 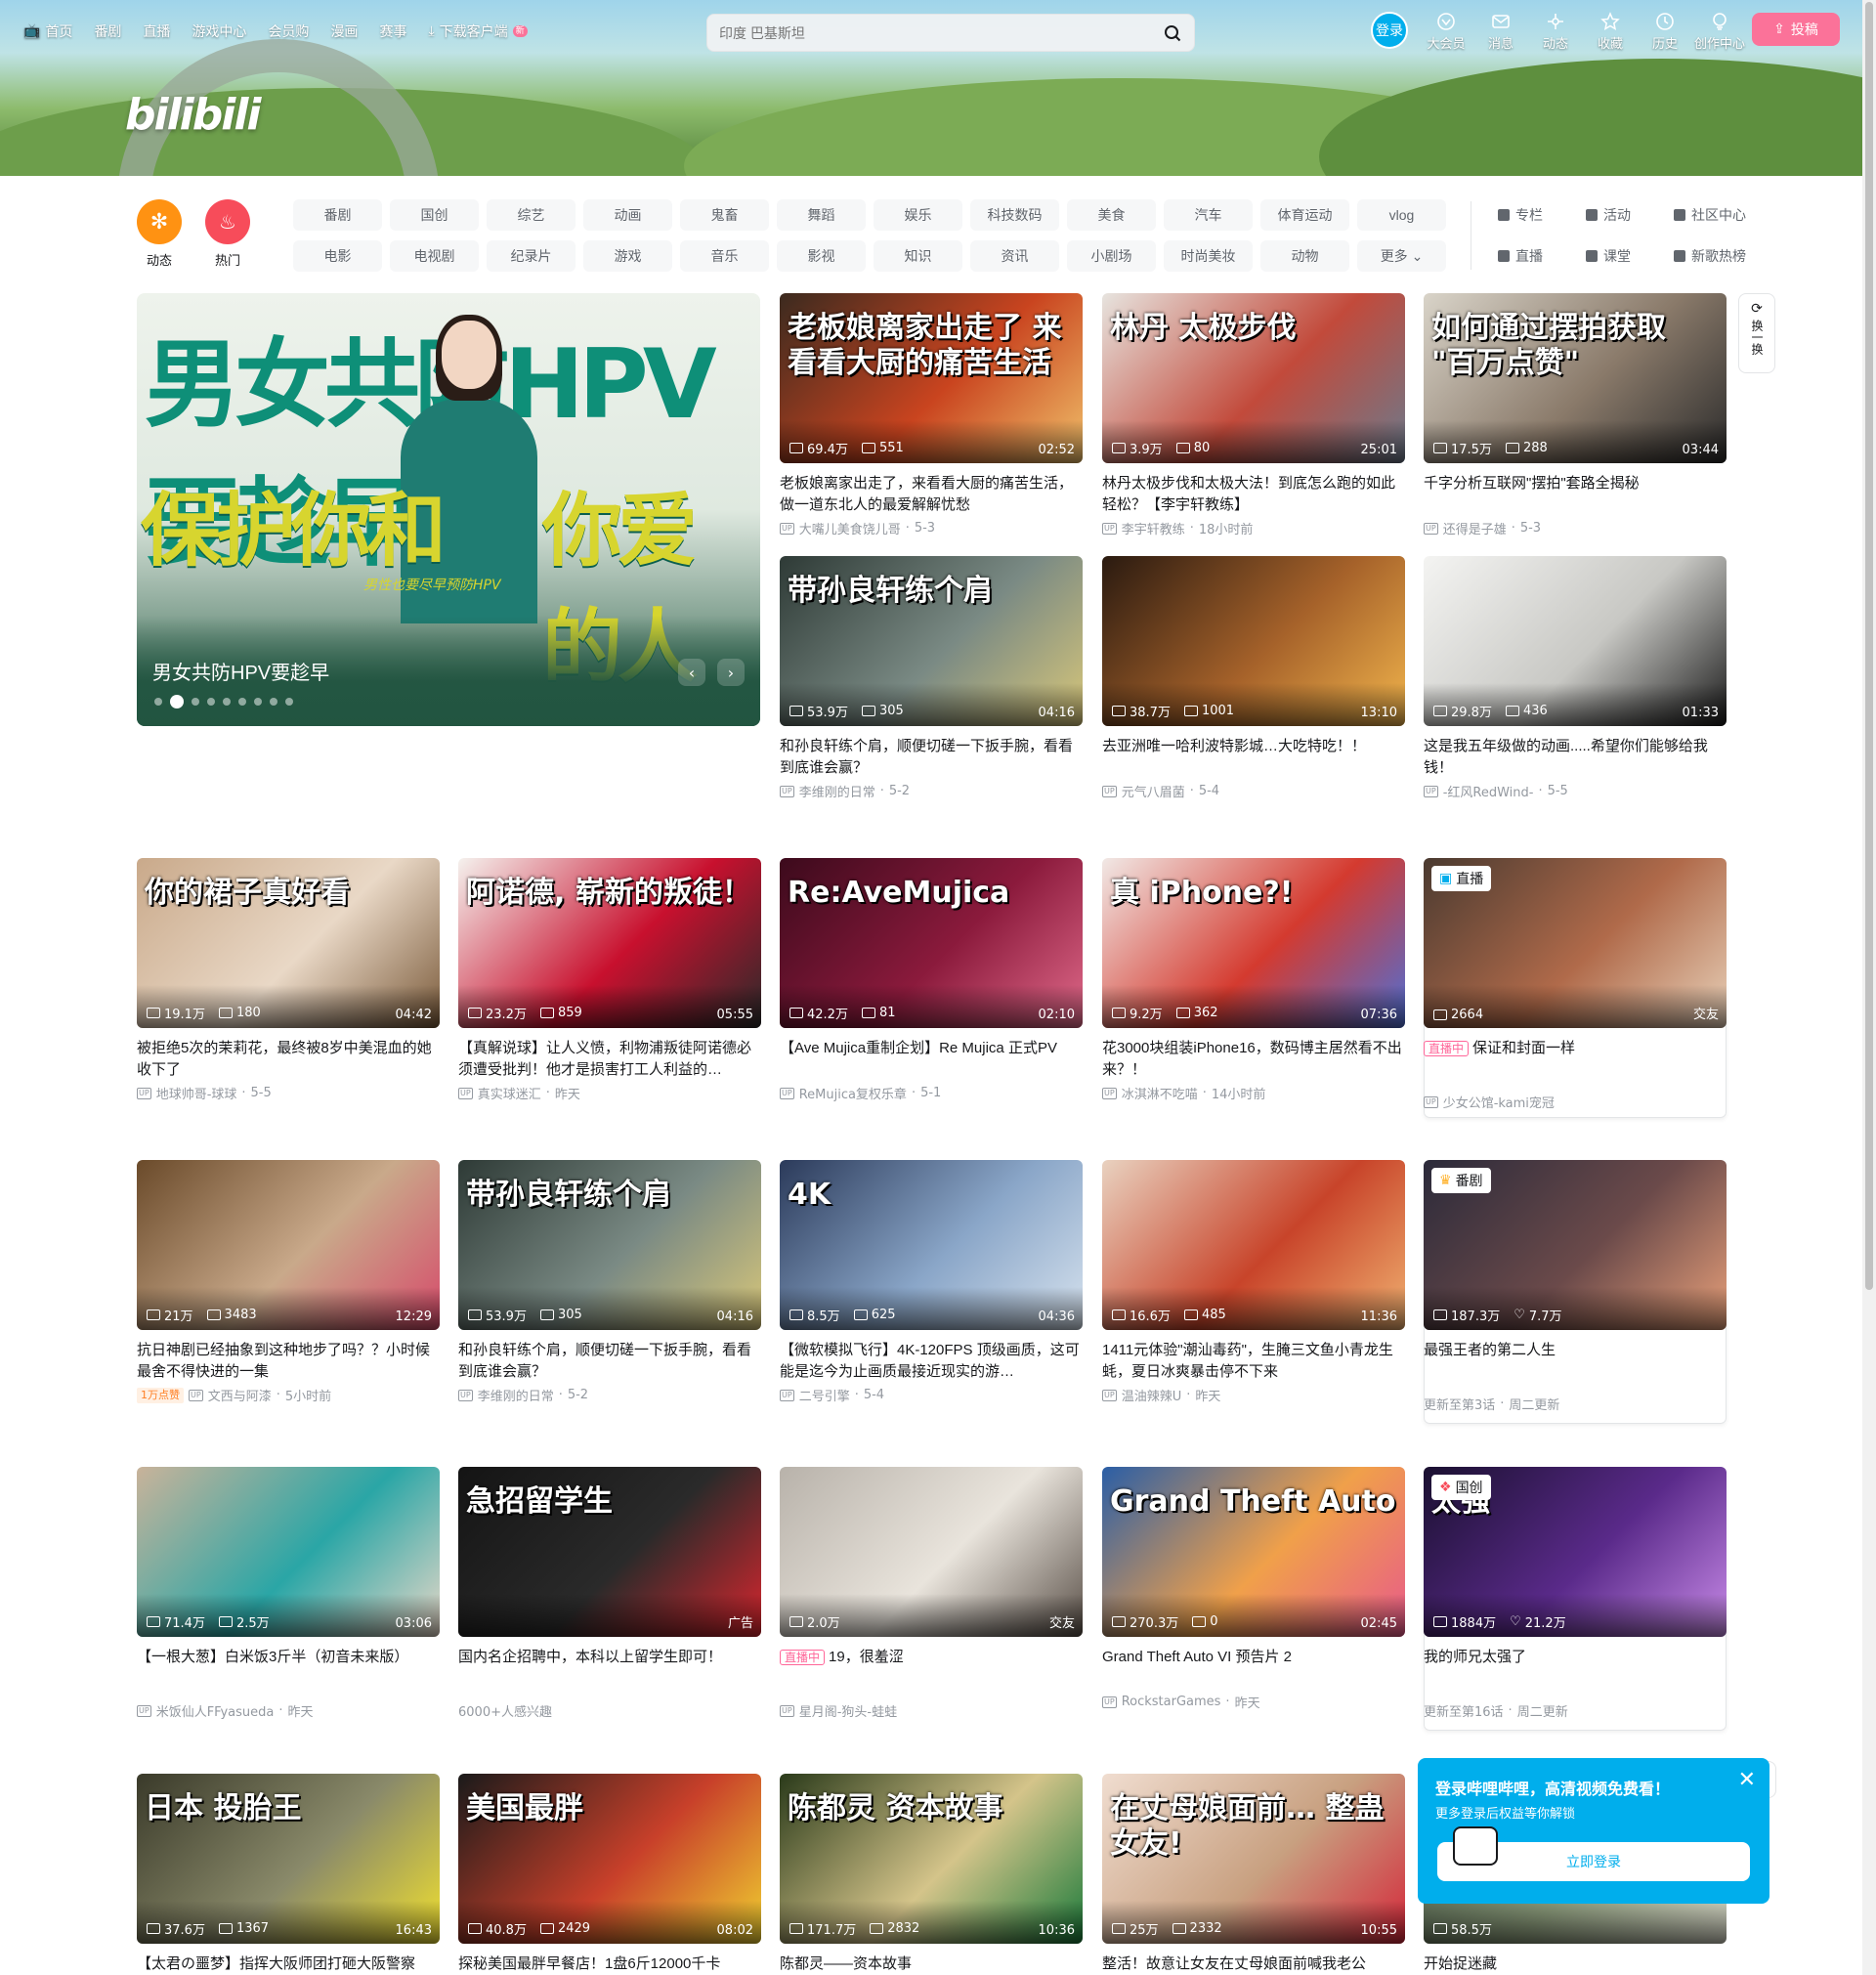 What do you see at coordinates (627, 215) in the screenshot?
I see `channel-pill: 动画` at bounding box center [627, 215].